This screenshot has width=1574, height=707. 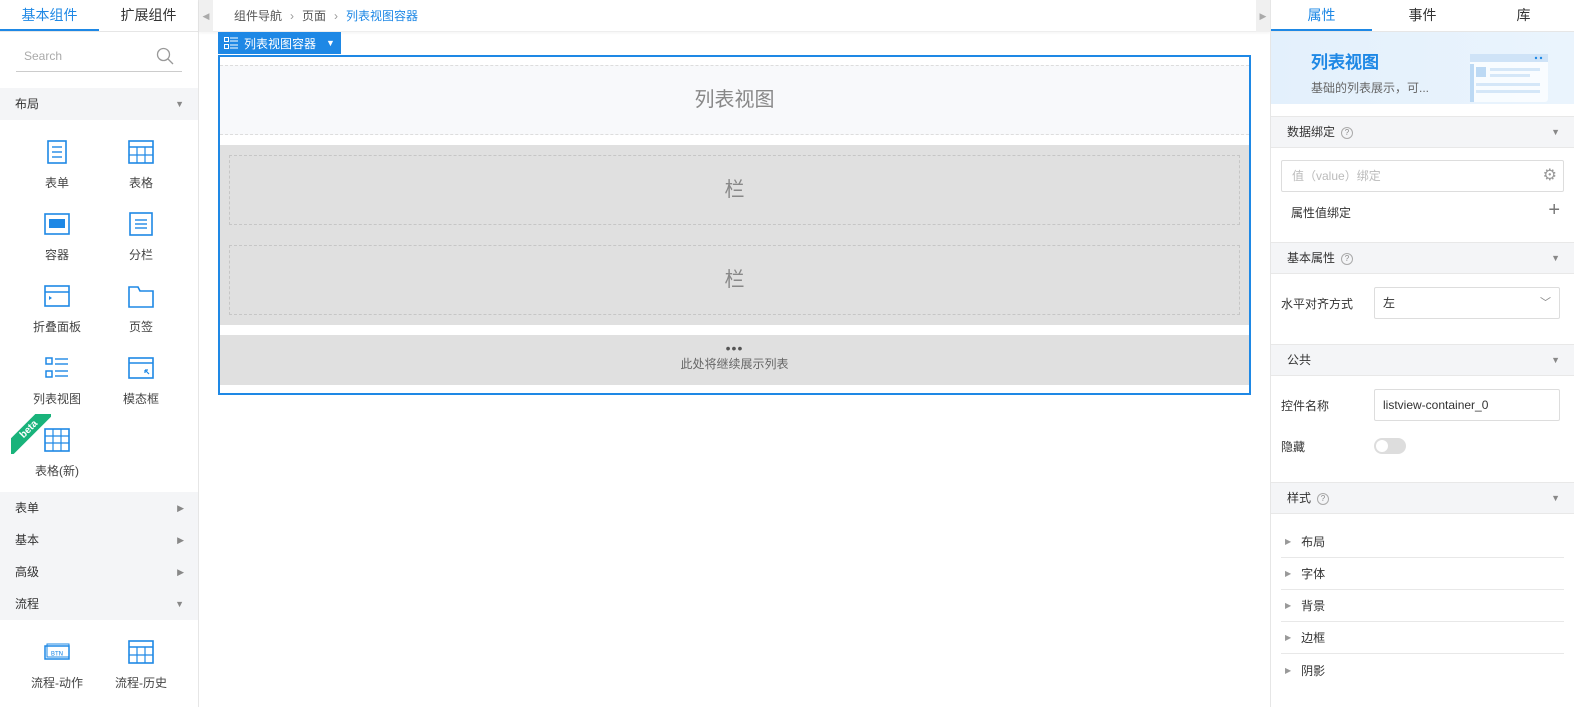 I want to click on component-label: 表单, so click(x=56, y=183).